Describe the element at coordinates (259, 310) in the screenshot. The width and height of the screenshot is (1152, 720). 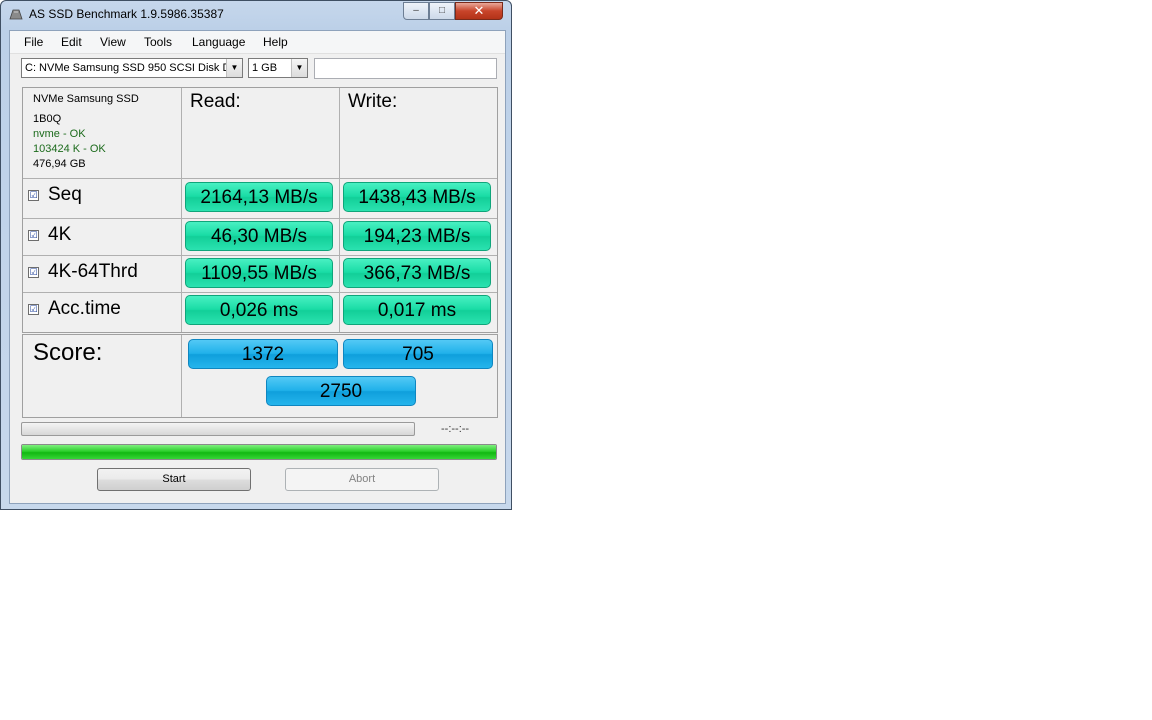
I see `acctime-read-result: 0,026 ms` at that location.